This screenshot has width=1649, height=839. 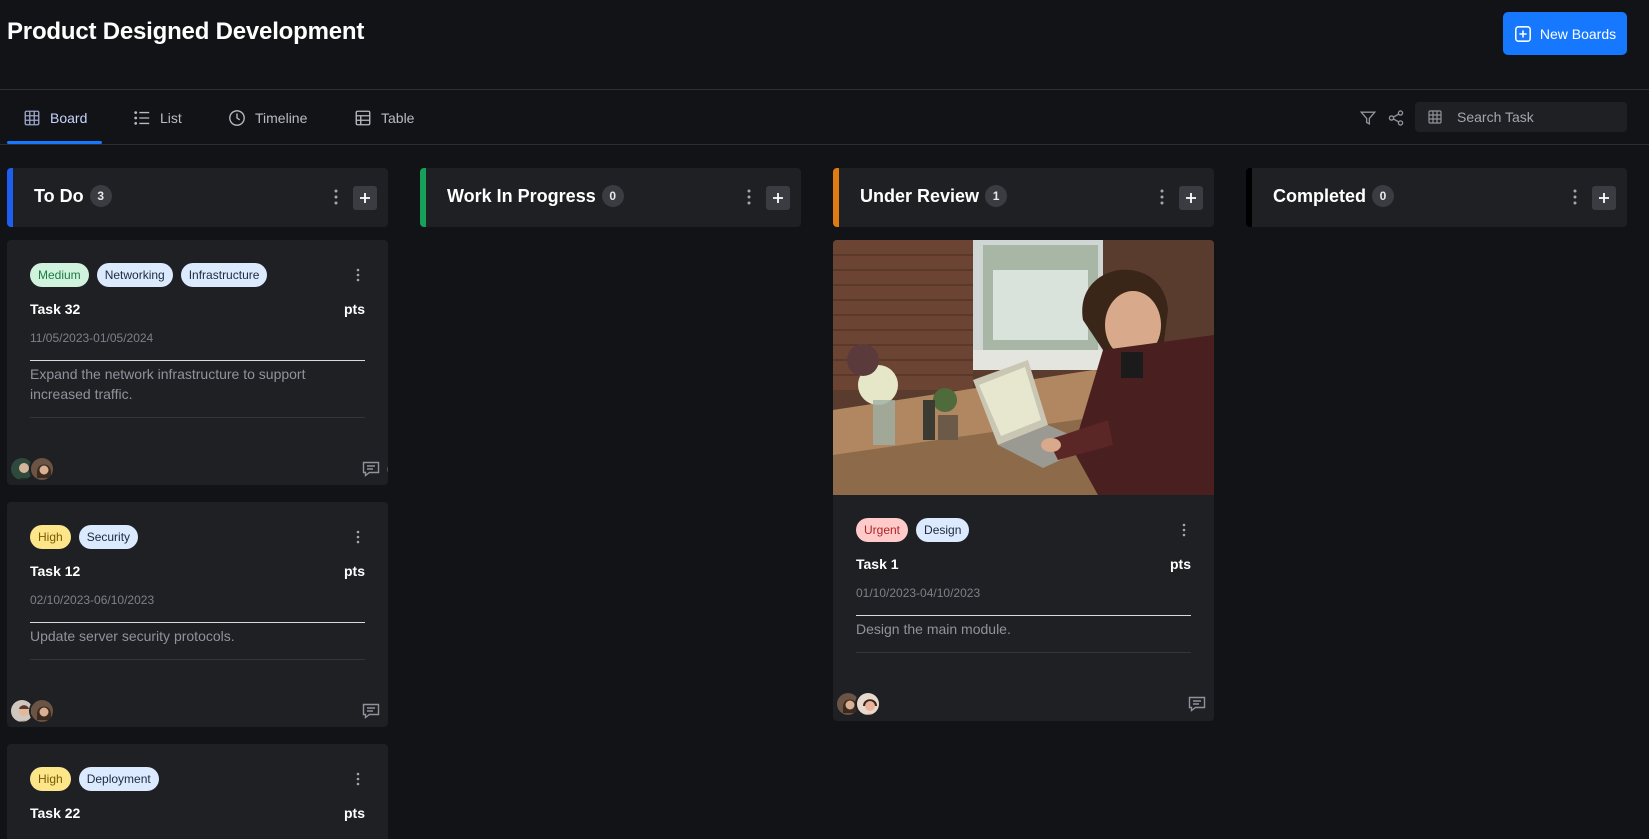 I want to click on card-title: Task 32, so click(x=55, y=309).